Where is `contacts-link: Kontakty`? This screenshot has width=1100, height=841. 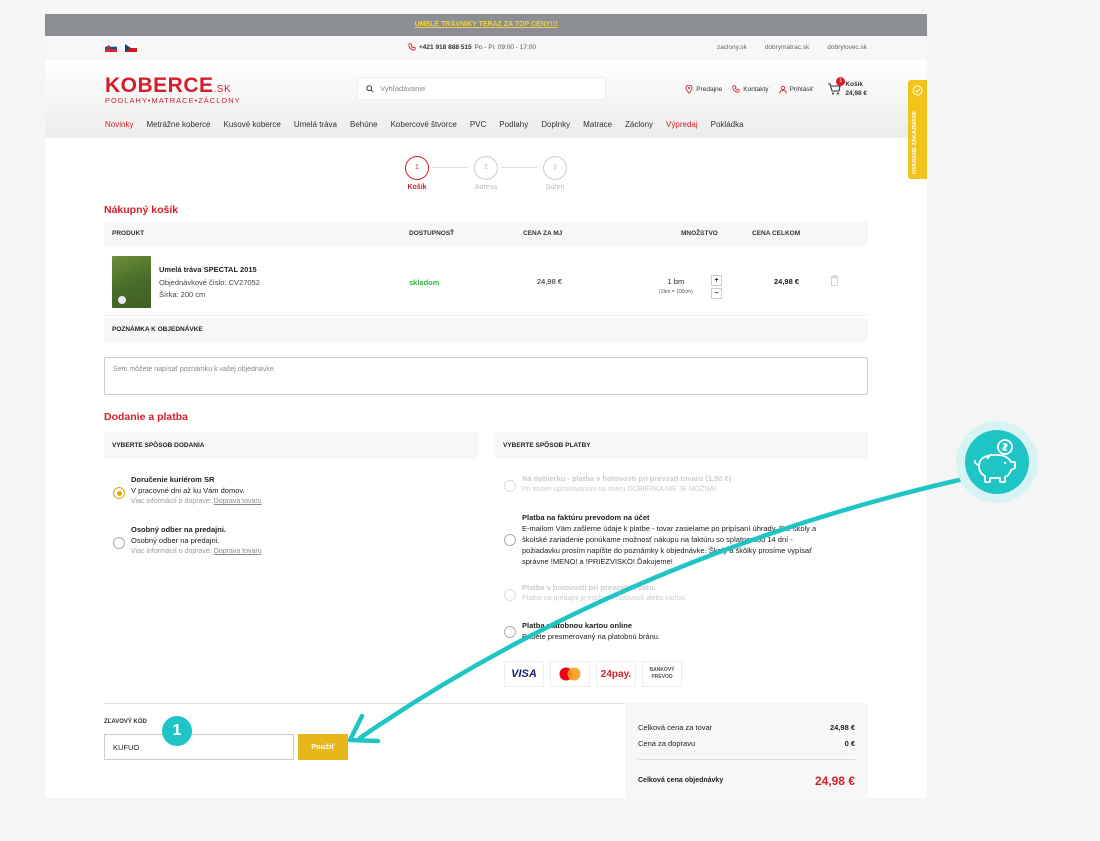
contacts-link: Kontakty is located at coordinates (750, 89).